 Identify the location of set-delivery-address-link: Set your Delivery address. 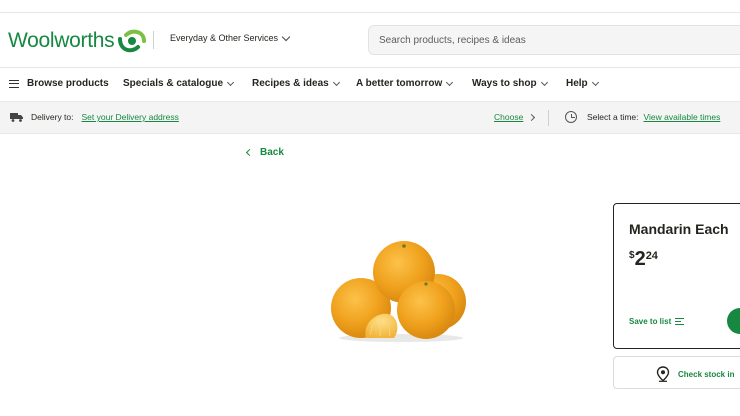
(130, 117).